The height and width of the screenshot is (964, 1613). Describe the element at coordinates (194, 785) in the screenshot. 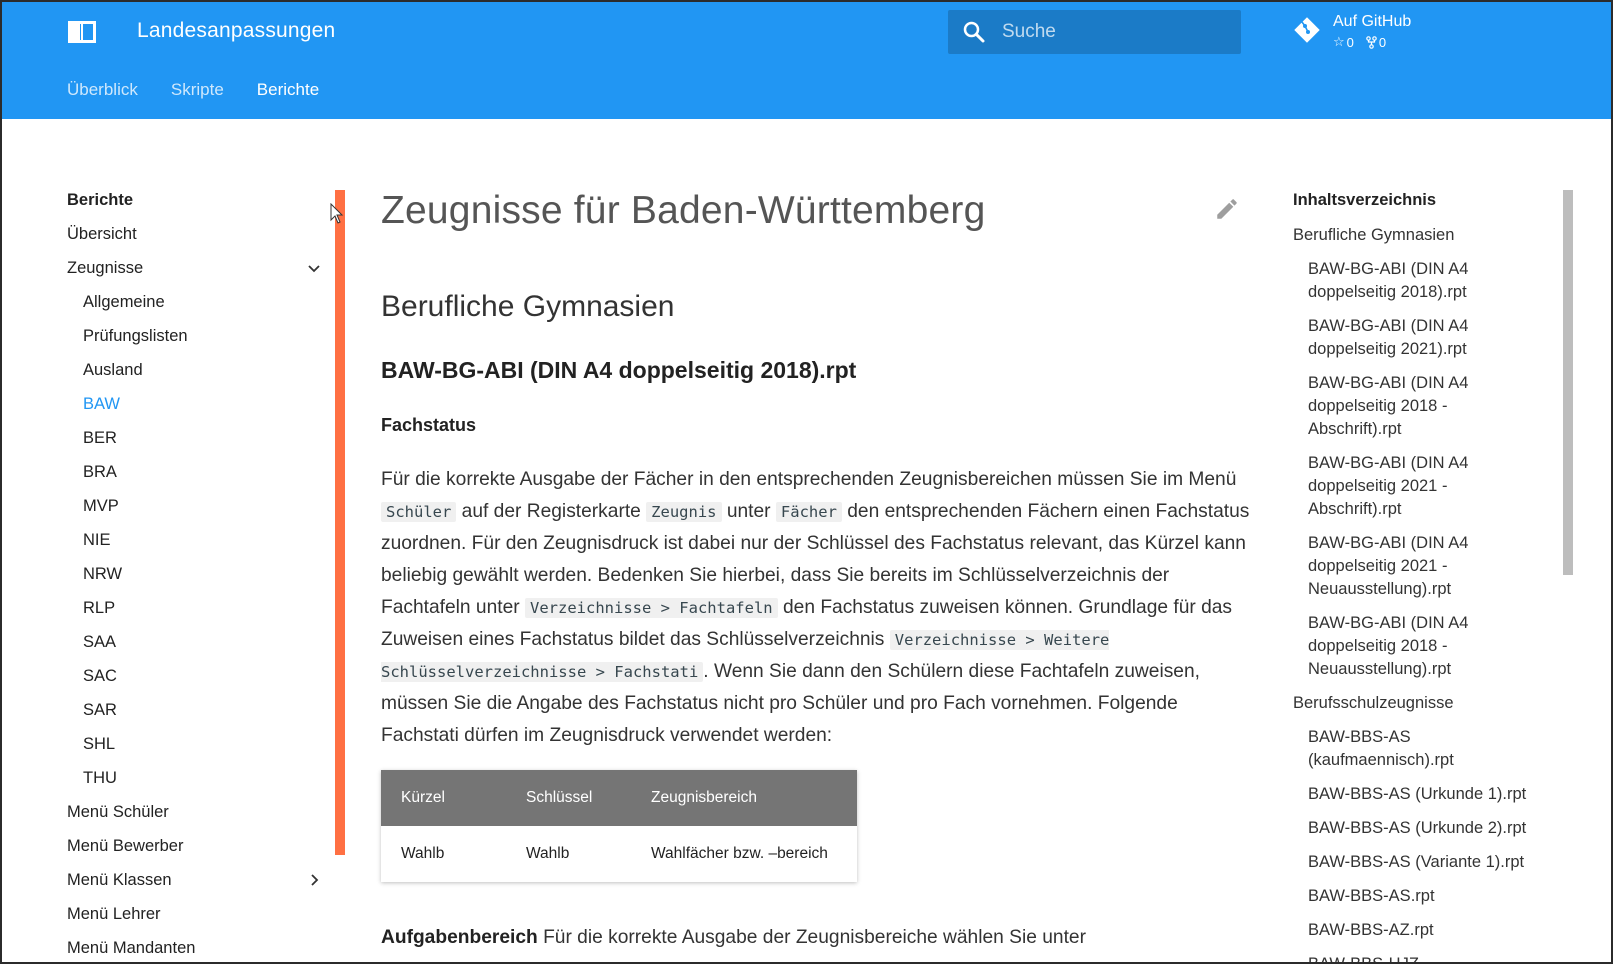

I see `nav-item-thu: THU` at that location.